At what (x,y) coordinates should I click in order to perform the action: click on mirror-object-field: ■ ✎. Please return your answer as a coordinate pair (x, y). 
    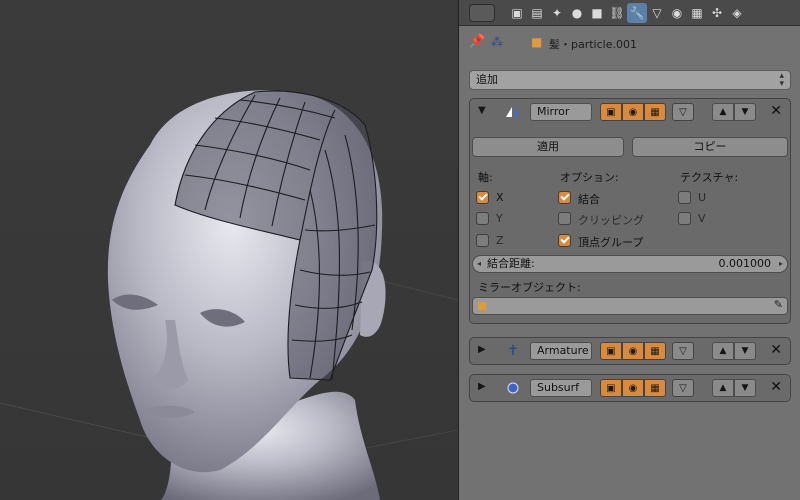
    Looking at the image, I should click on (630, 306).